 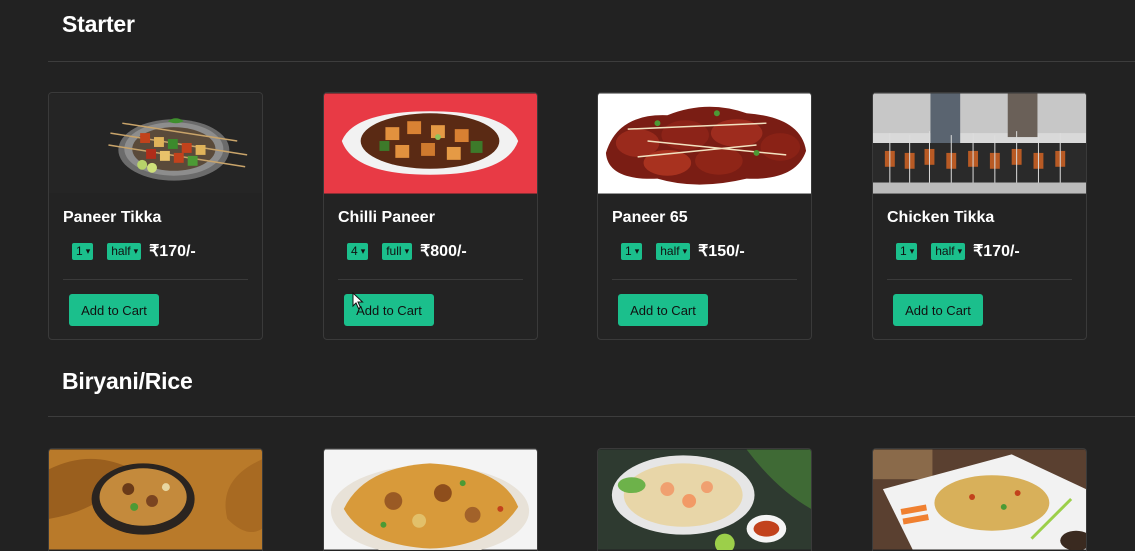 What do you see at coordinates (394, 251) in the screenshot?
I see `size-value: full` at bounding box center [394, 251].